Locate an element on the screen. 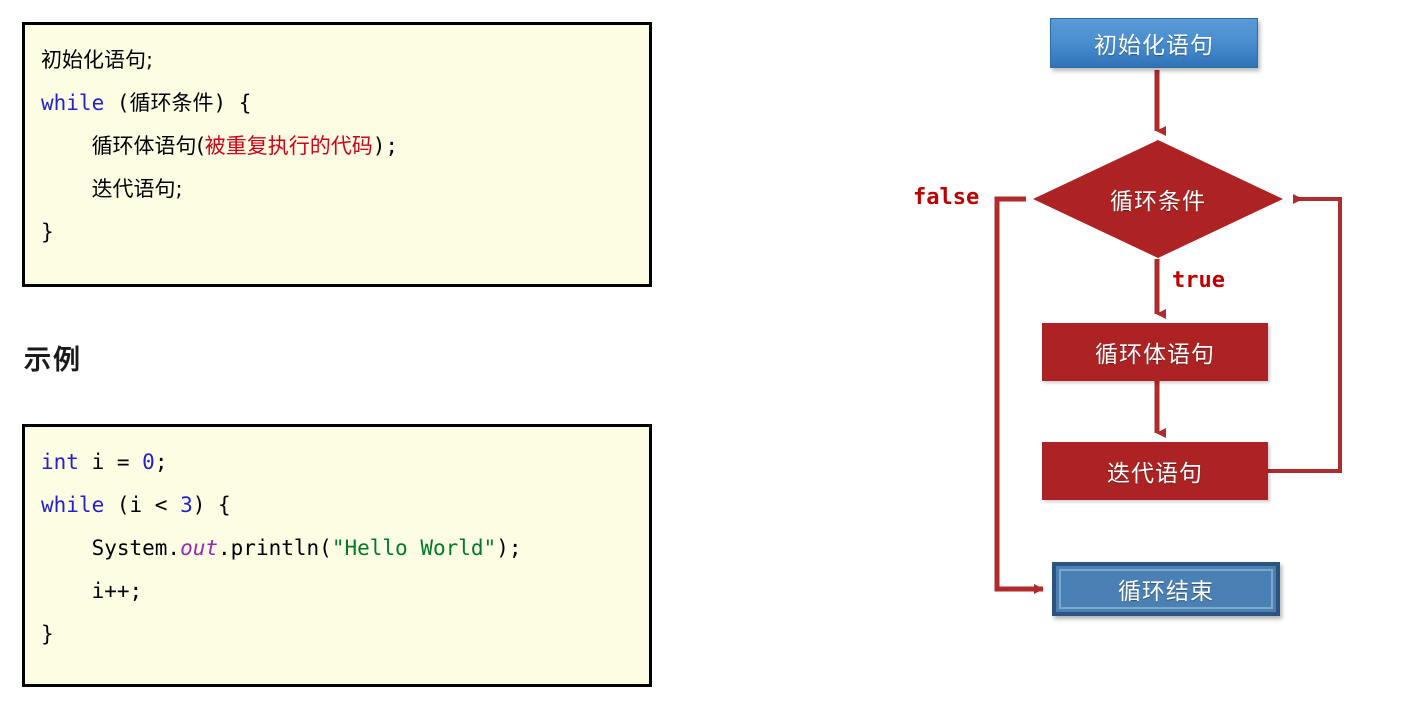 Image resolution: width=1413 pixels, height=711 pixels. code-token: 3 is located at coordinates (186, 505).